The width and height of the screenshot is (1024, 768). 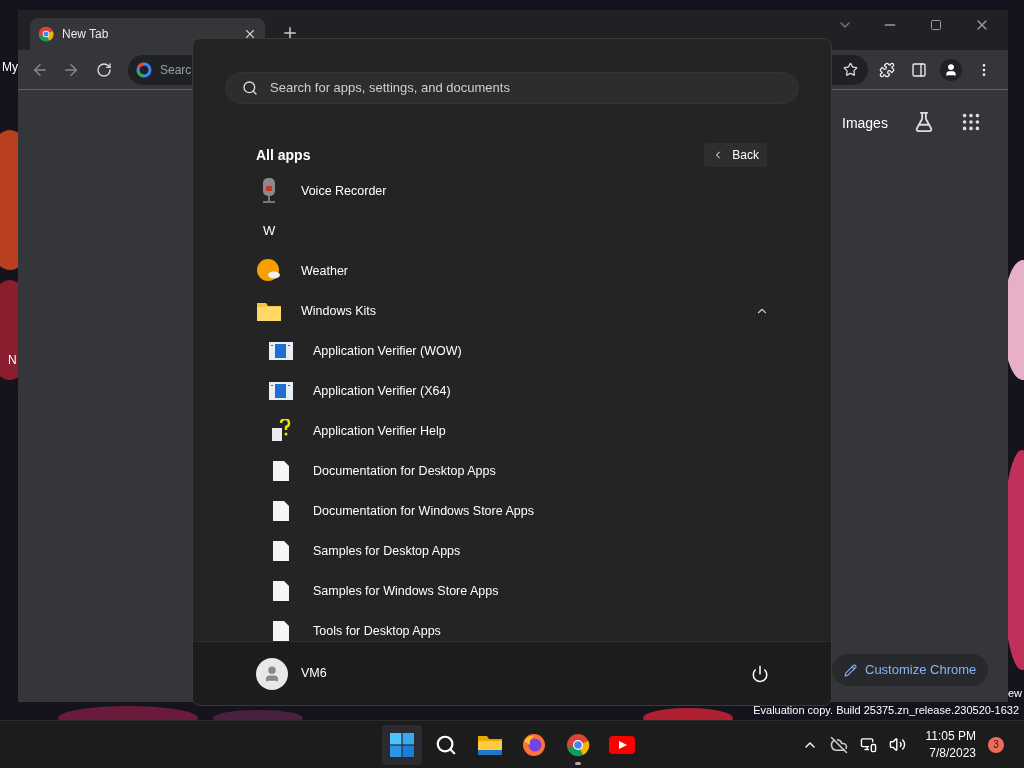 What do you see at coordinates (526, 88) in the screenshot?
I see `search-input: Search for apps, settings, and documents` at bounding box center [526, 88].